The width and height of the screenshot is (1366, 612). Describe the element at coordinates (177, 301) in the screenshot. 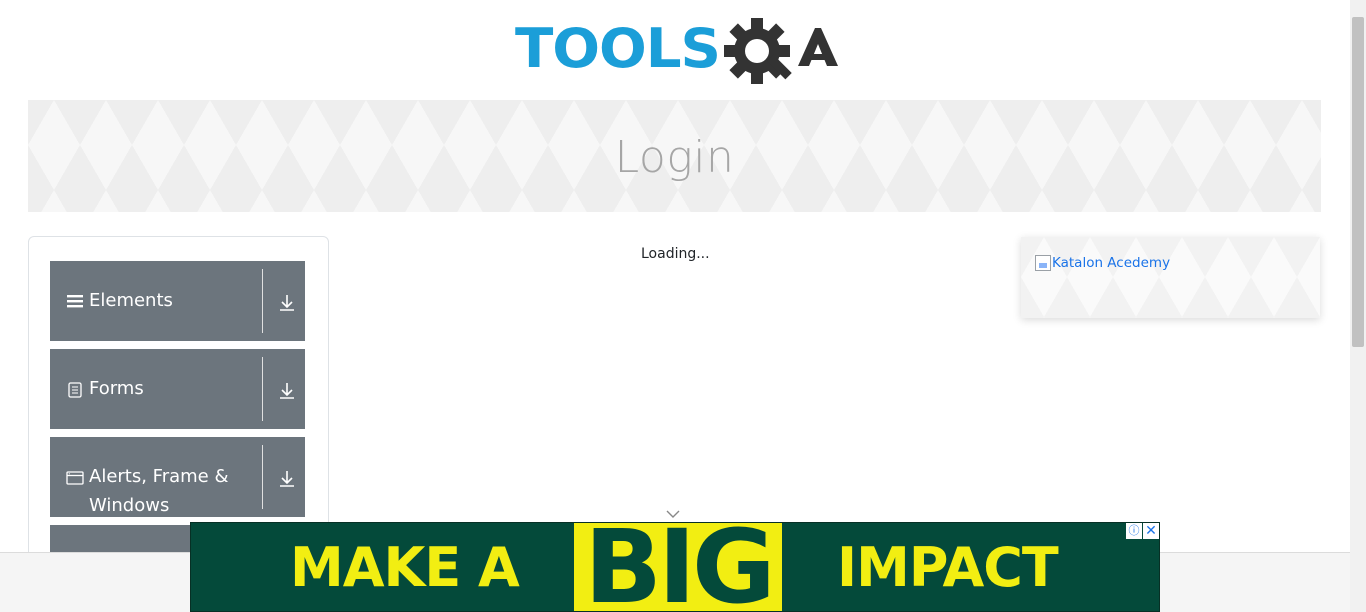

I see `nav-group-elements: Elements` at that location.